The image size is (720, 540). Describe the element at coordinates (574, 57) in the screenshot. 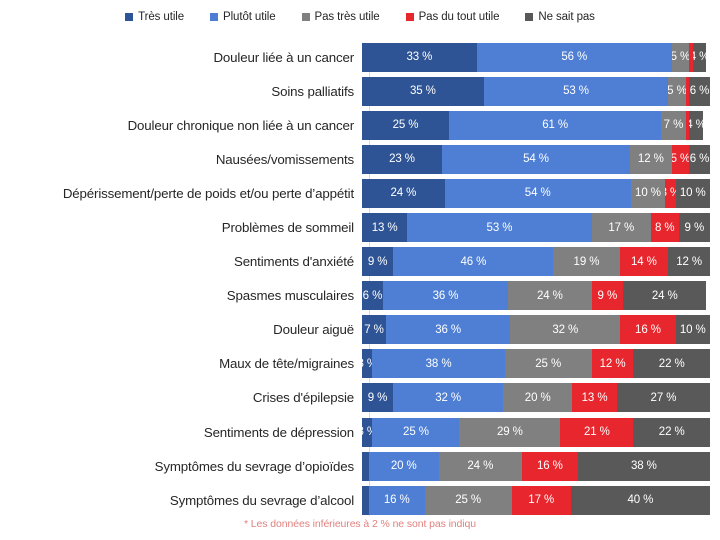

I see `bar-segment: 56 %` at that location.